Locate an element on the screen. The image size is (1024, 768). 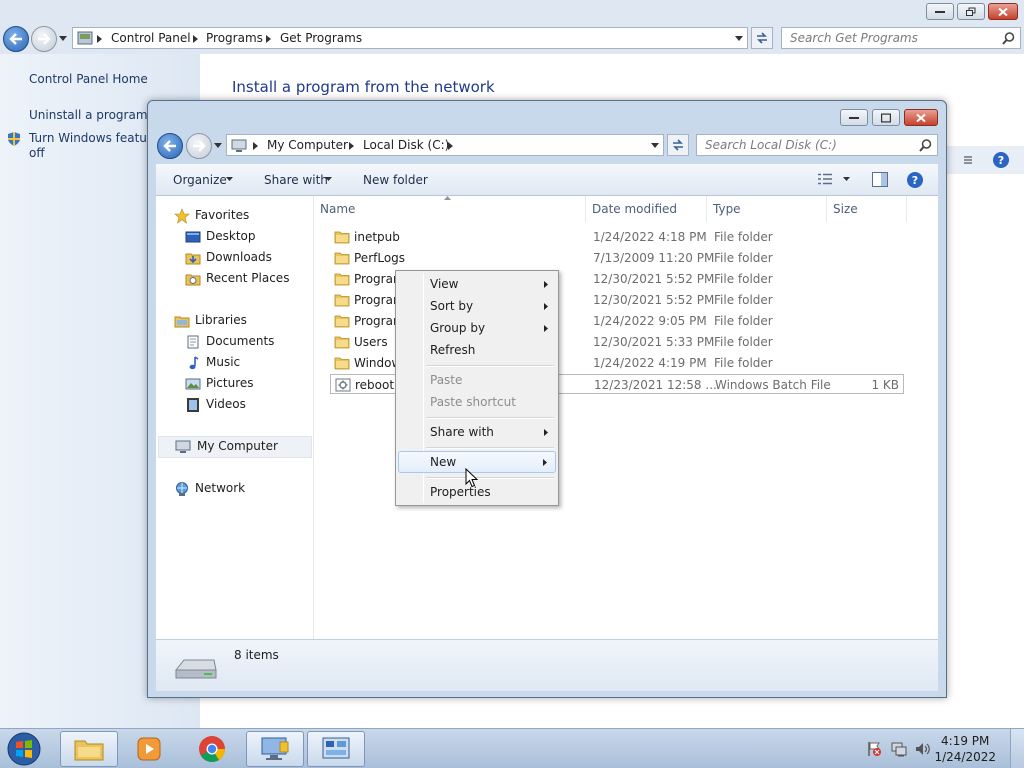
action-center-flag-icon is located at coordinates (874, 749).